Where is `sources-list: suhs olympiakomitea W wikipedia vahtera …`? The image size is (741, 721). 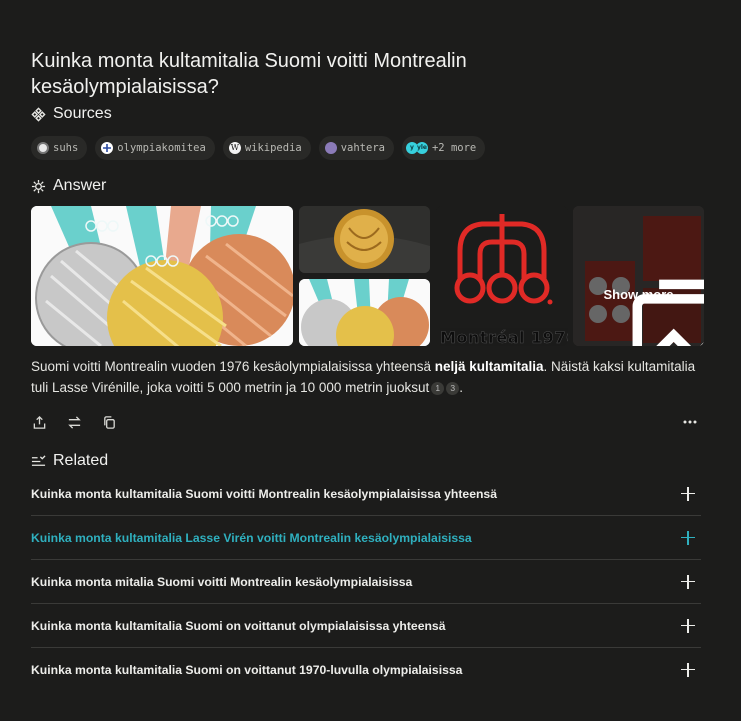
sources-list: suhs olympiakomitea W wikipedia vahtera … is located at coordinates (258, 148).